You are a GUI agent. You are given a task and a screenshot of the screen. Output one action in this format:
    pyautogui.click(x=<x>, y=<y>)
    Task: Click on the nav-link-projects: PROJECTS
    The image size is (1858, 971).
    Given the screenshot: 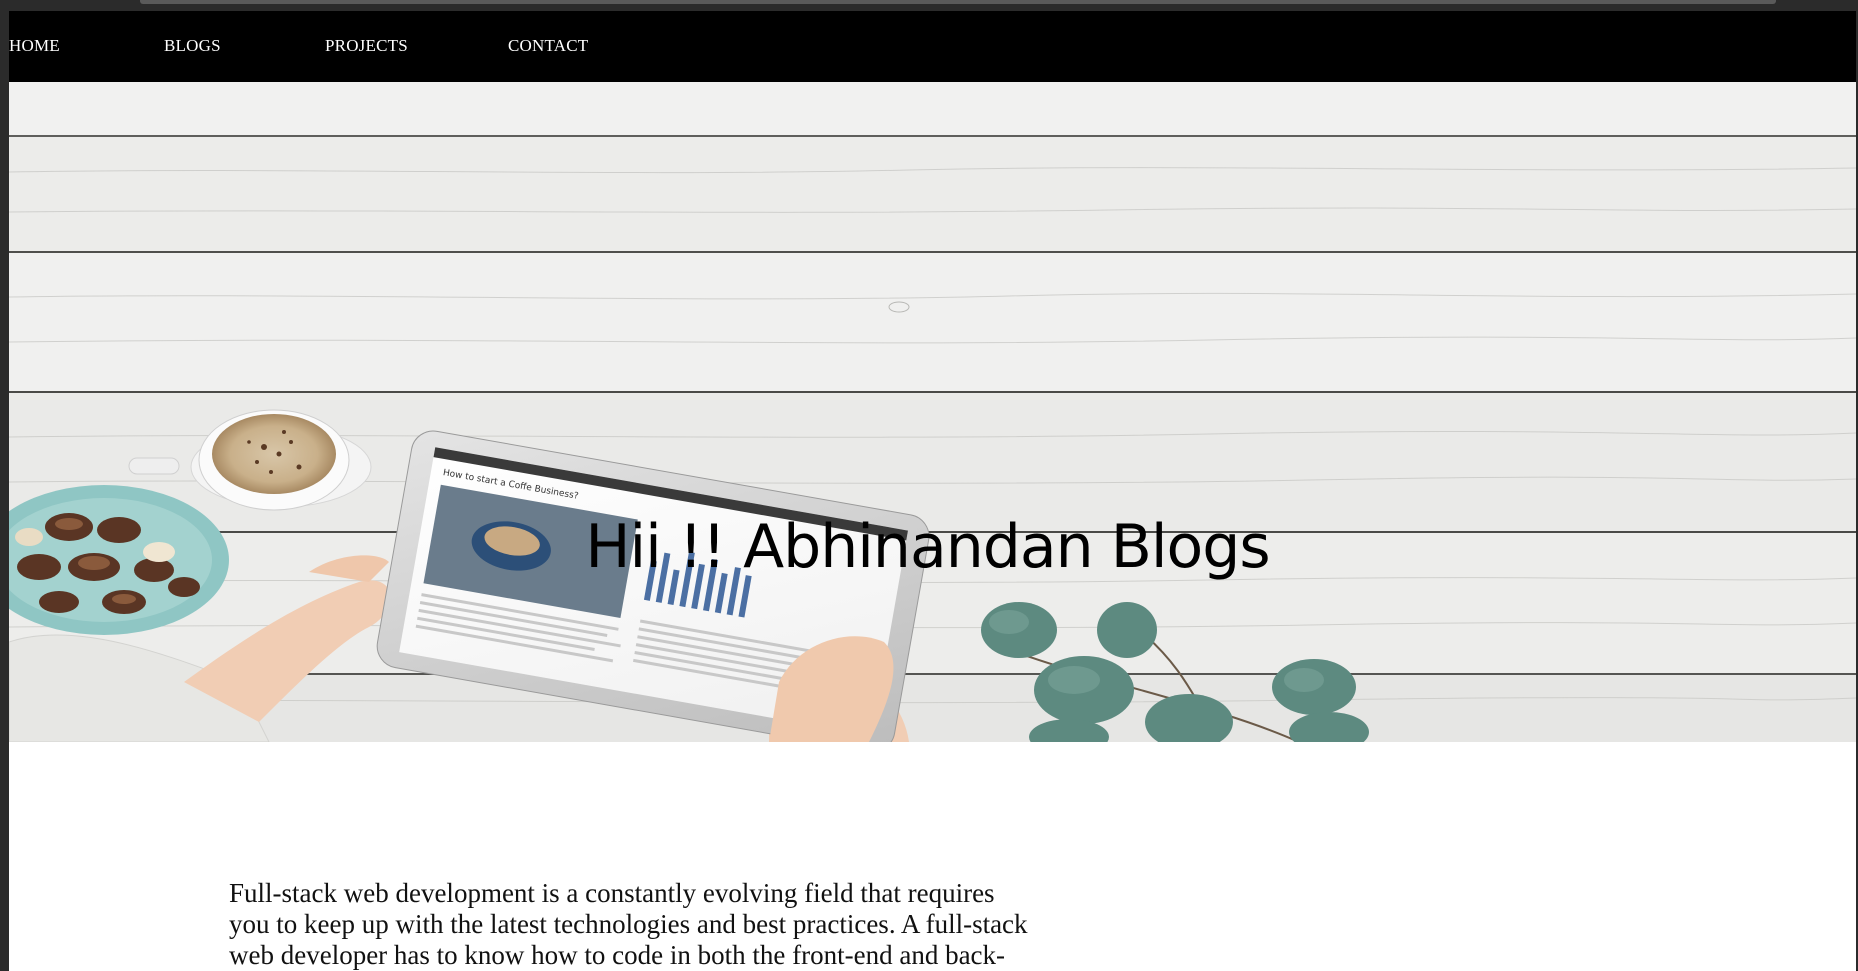 What is the action you would take?
    pyautogui.click(x=366, y=46)
    